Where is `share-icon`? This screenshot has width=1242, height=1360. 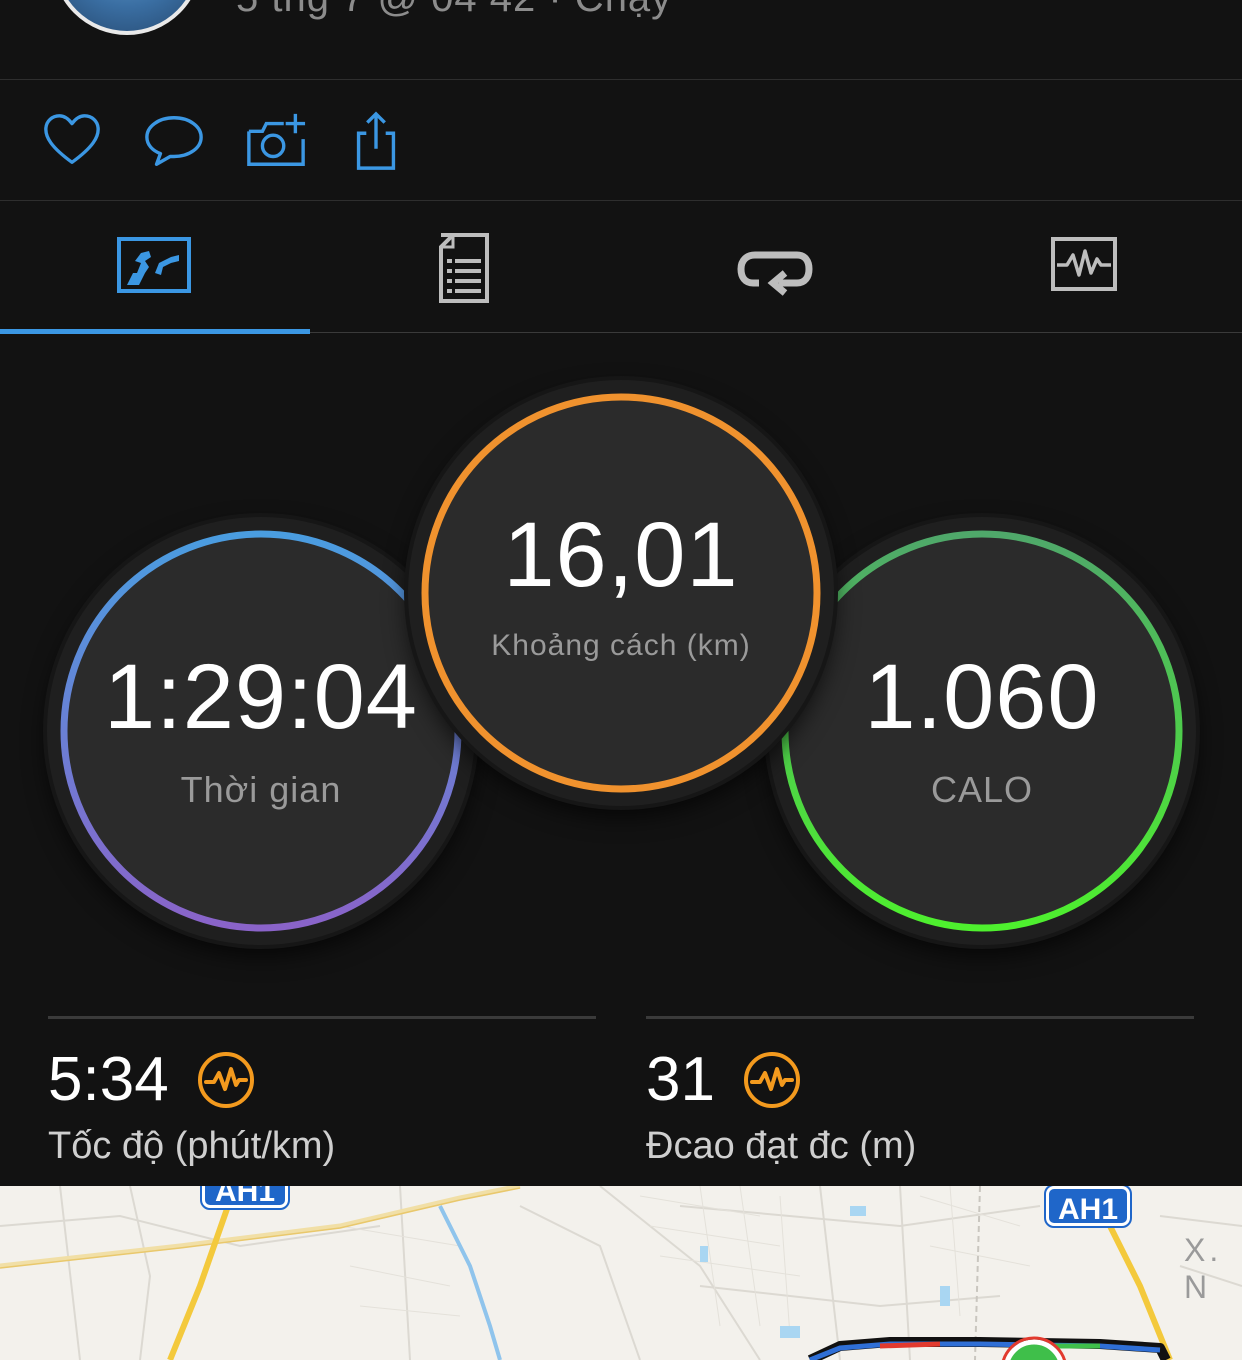
share-icon is located at coordinates (376, 140).